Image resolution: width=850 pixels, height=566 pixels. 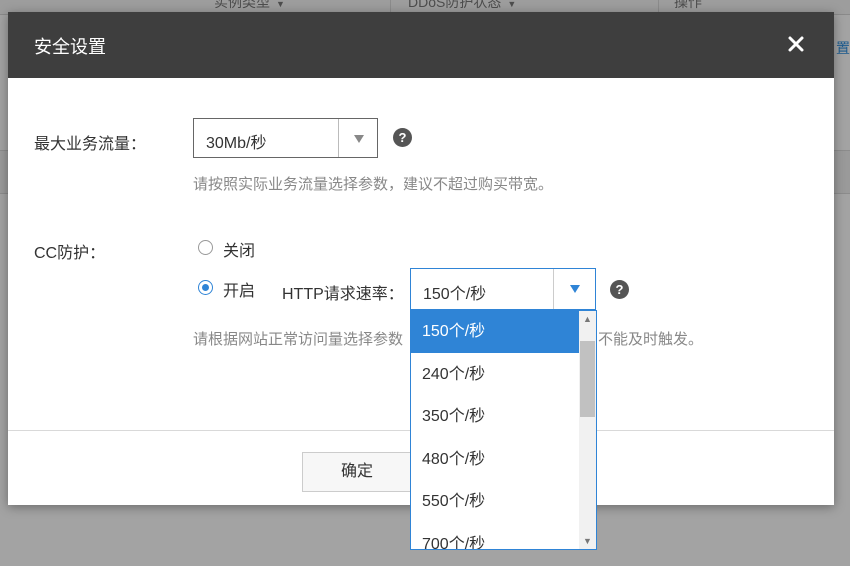 I want to click on cc-hint-end: 不能及时触发。, so click(x=651, y=339).